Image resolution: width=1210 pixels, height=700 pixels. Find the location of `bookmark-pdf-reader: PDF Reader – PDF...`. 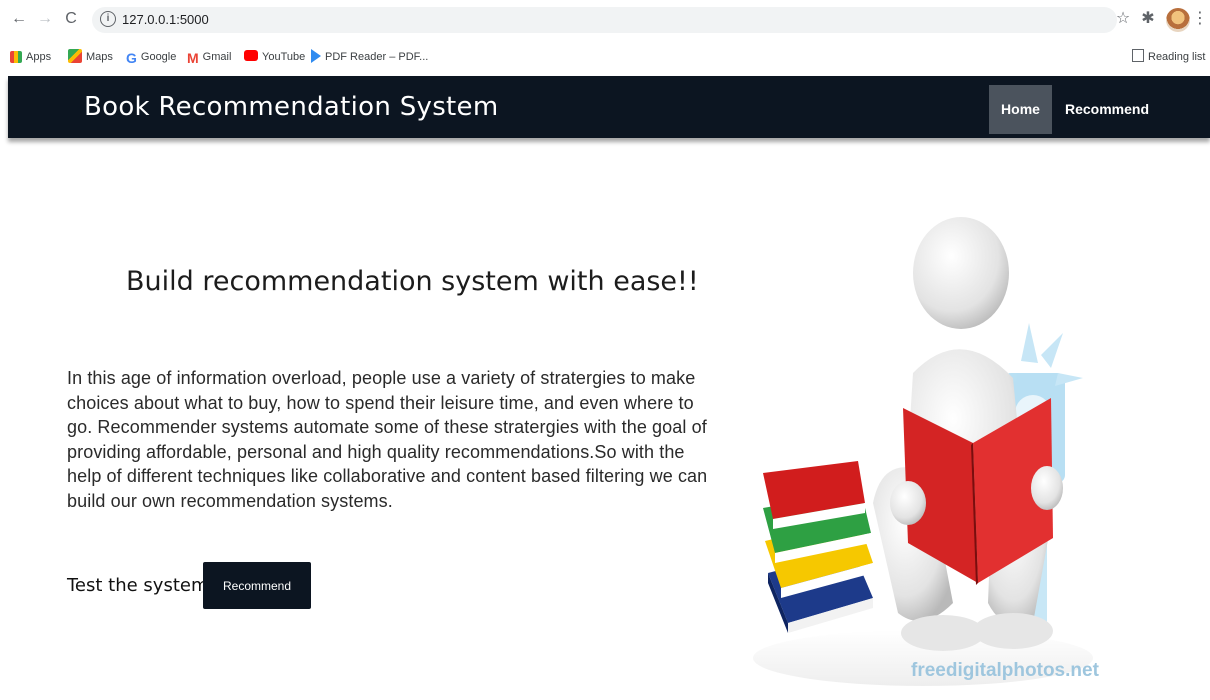

bookmark-pdf-reader: PDF Reader – PDF... is located at coordinates (369, 57).